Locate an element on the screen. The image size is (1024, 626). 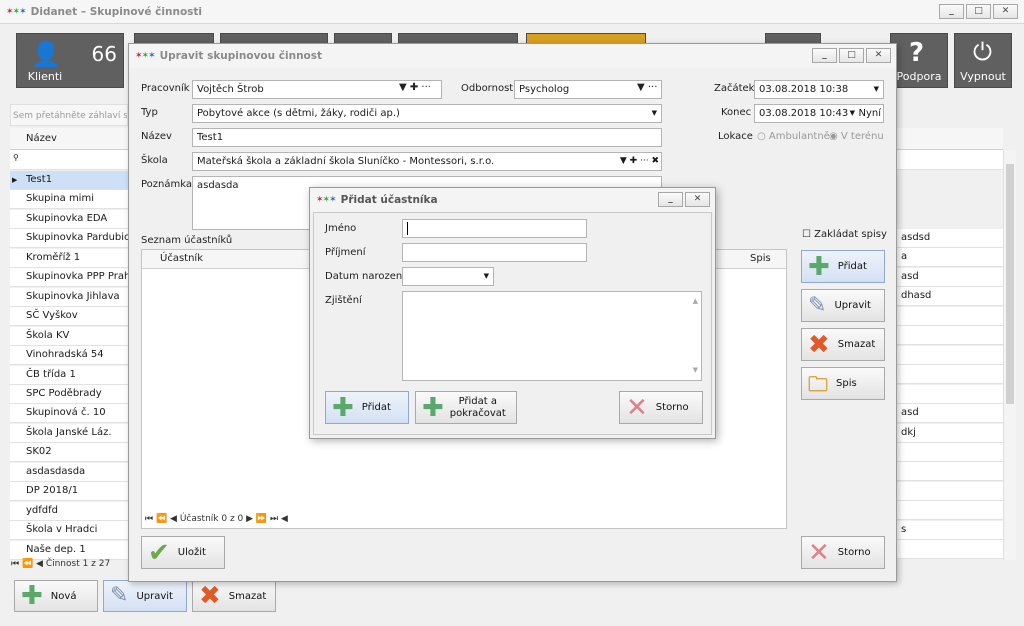
scroll-up-icon: ▲ is located at coordinates (695, 301).